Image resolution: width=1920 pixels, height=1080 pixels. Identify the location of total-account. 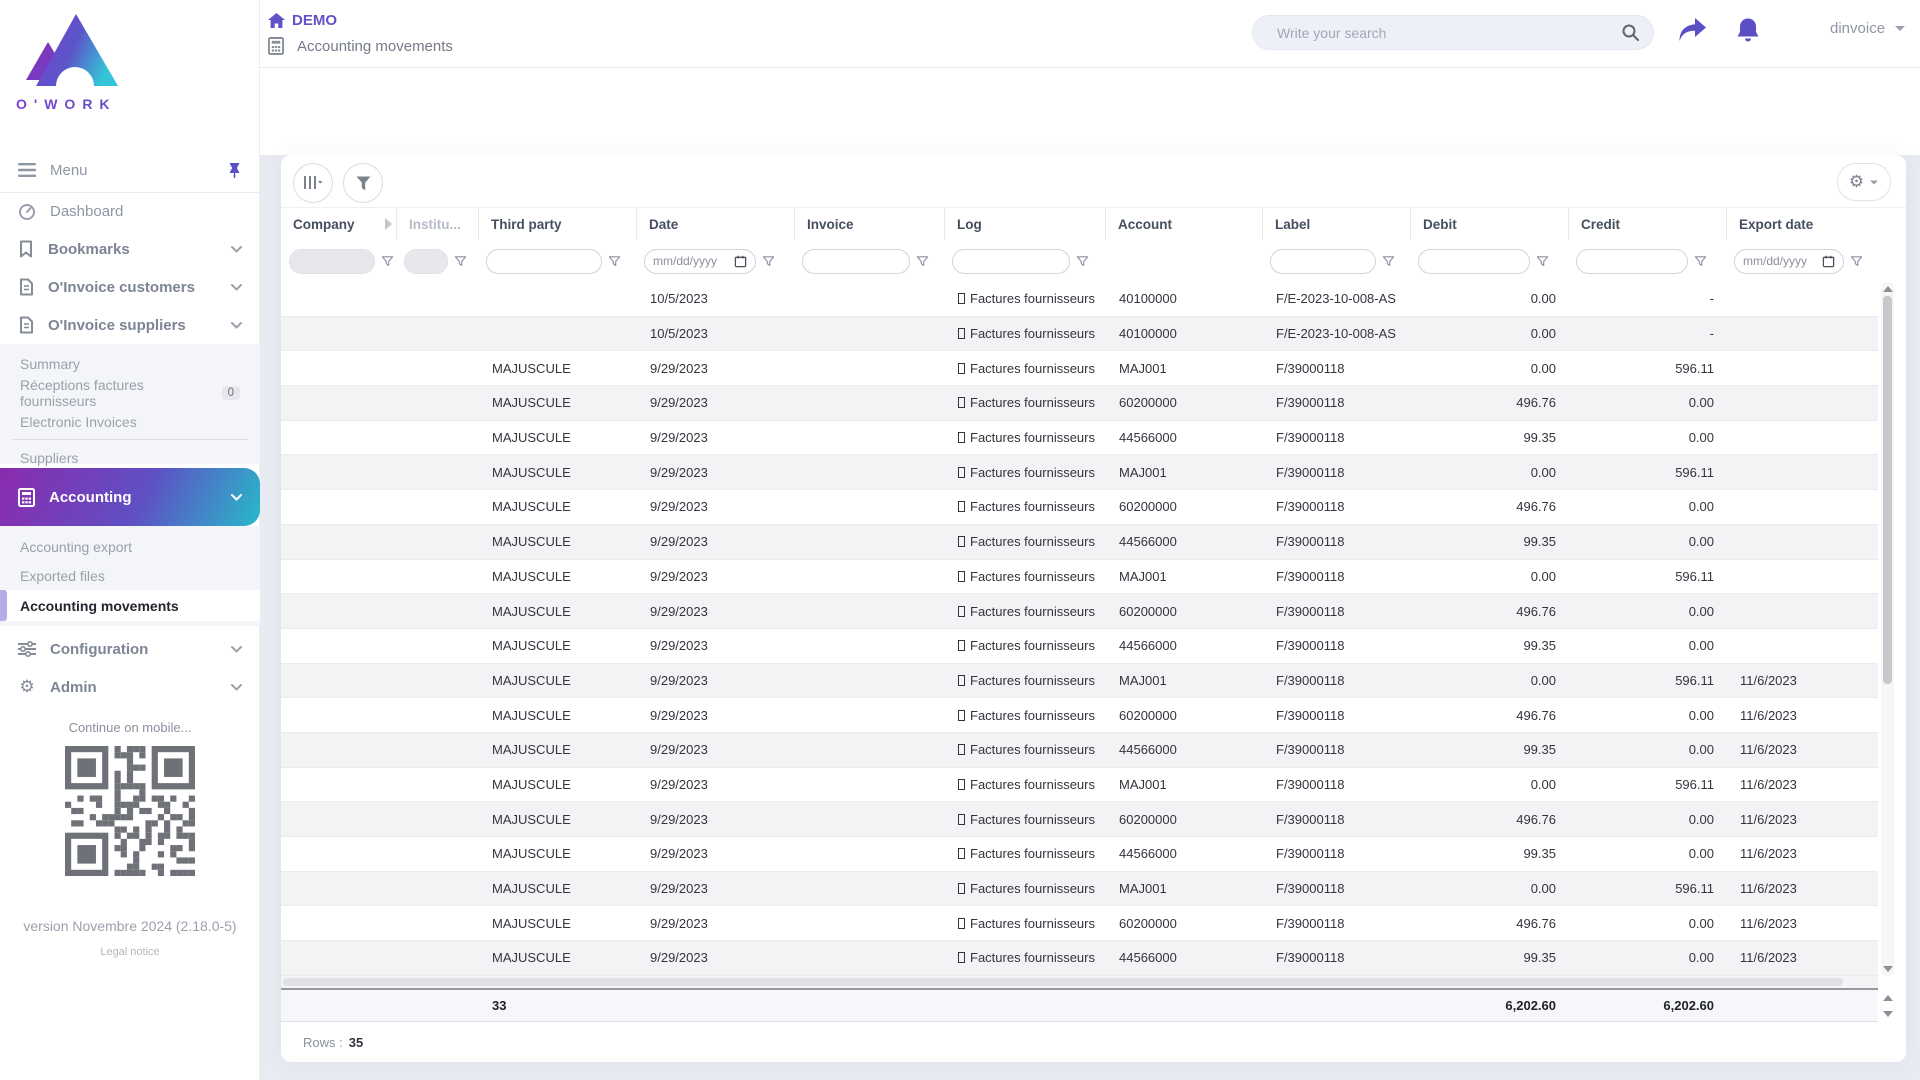
(1183, 1005).